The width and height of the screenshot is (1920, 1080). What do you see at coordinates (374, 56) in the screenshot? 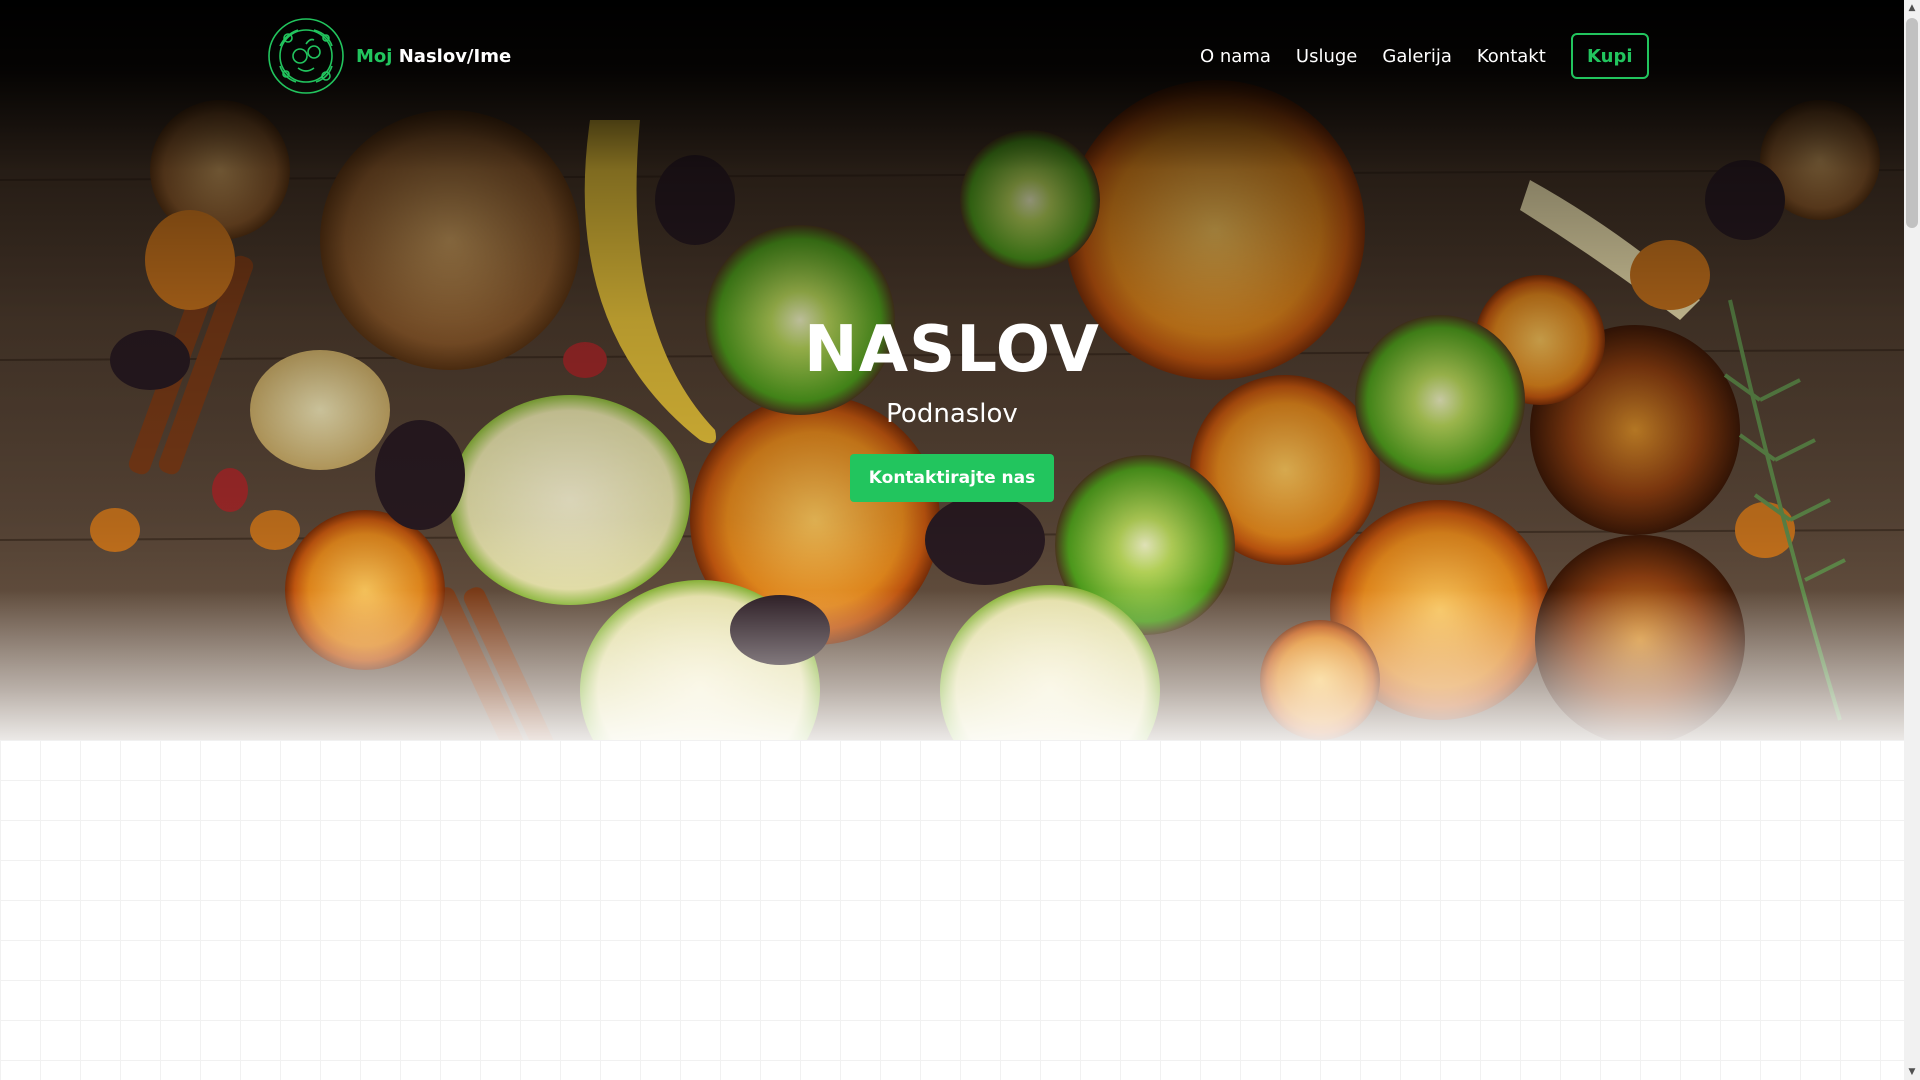
I see `brand-prefix: Moj` at bounding box center [374, 56].